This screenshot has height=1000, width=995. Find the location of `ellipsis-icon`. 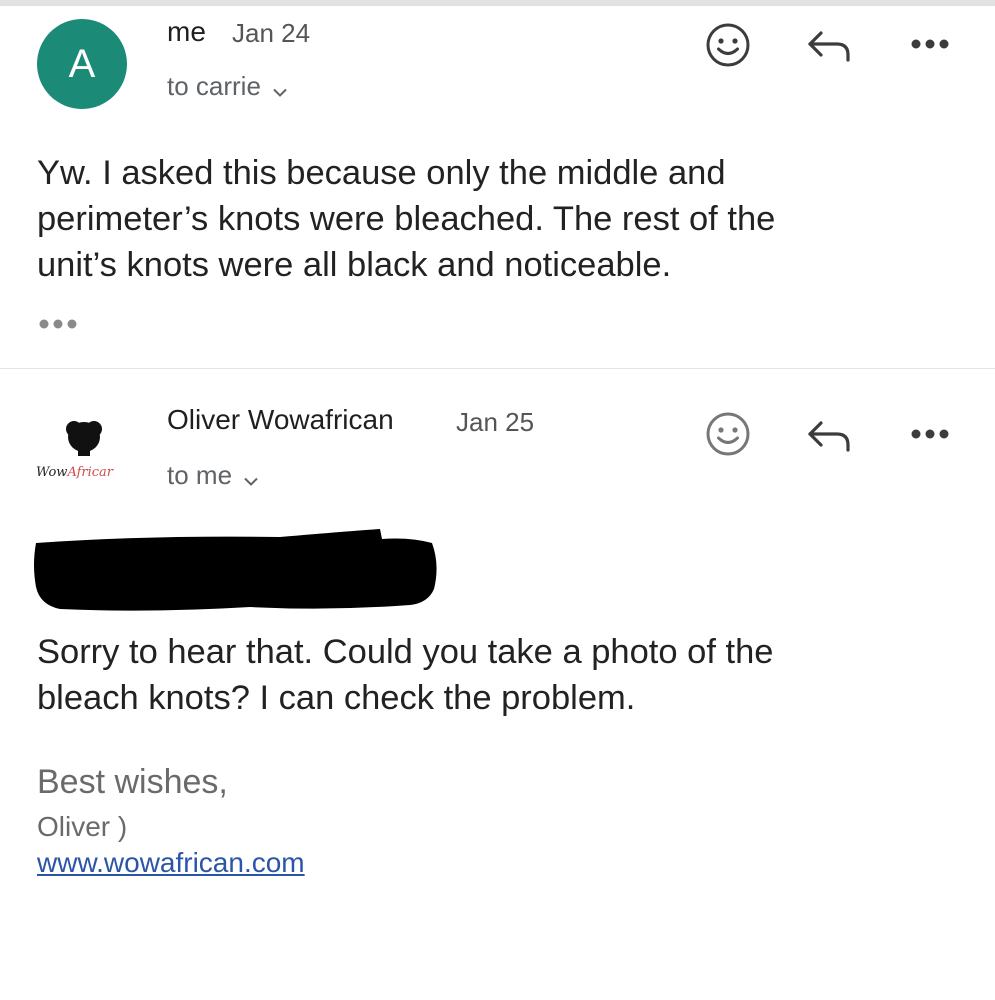

ellipsis-icon is located at coordinates (58, 324).